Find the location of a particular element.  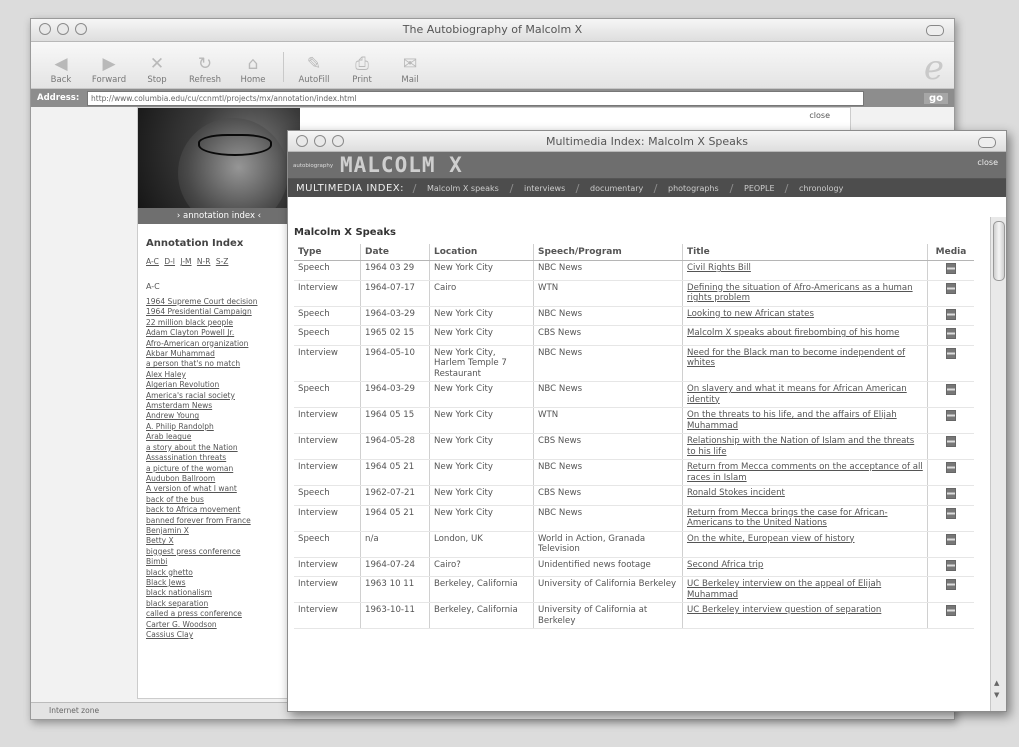

column-header-type: Type is located at coordinates (327, 252).